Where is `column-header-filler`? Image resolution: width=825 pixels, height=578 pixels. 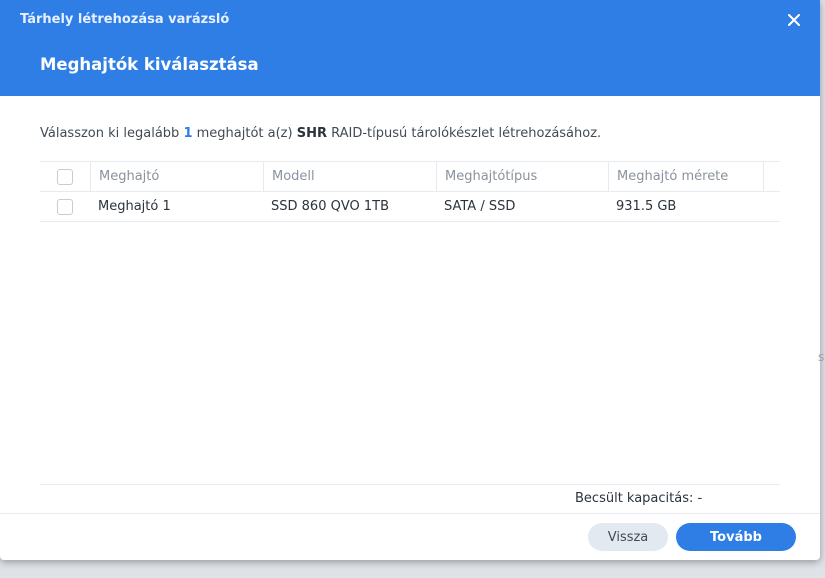
column-header-filler is located at coordinates (771, 176).